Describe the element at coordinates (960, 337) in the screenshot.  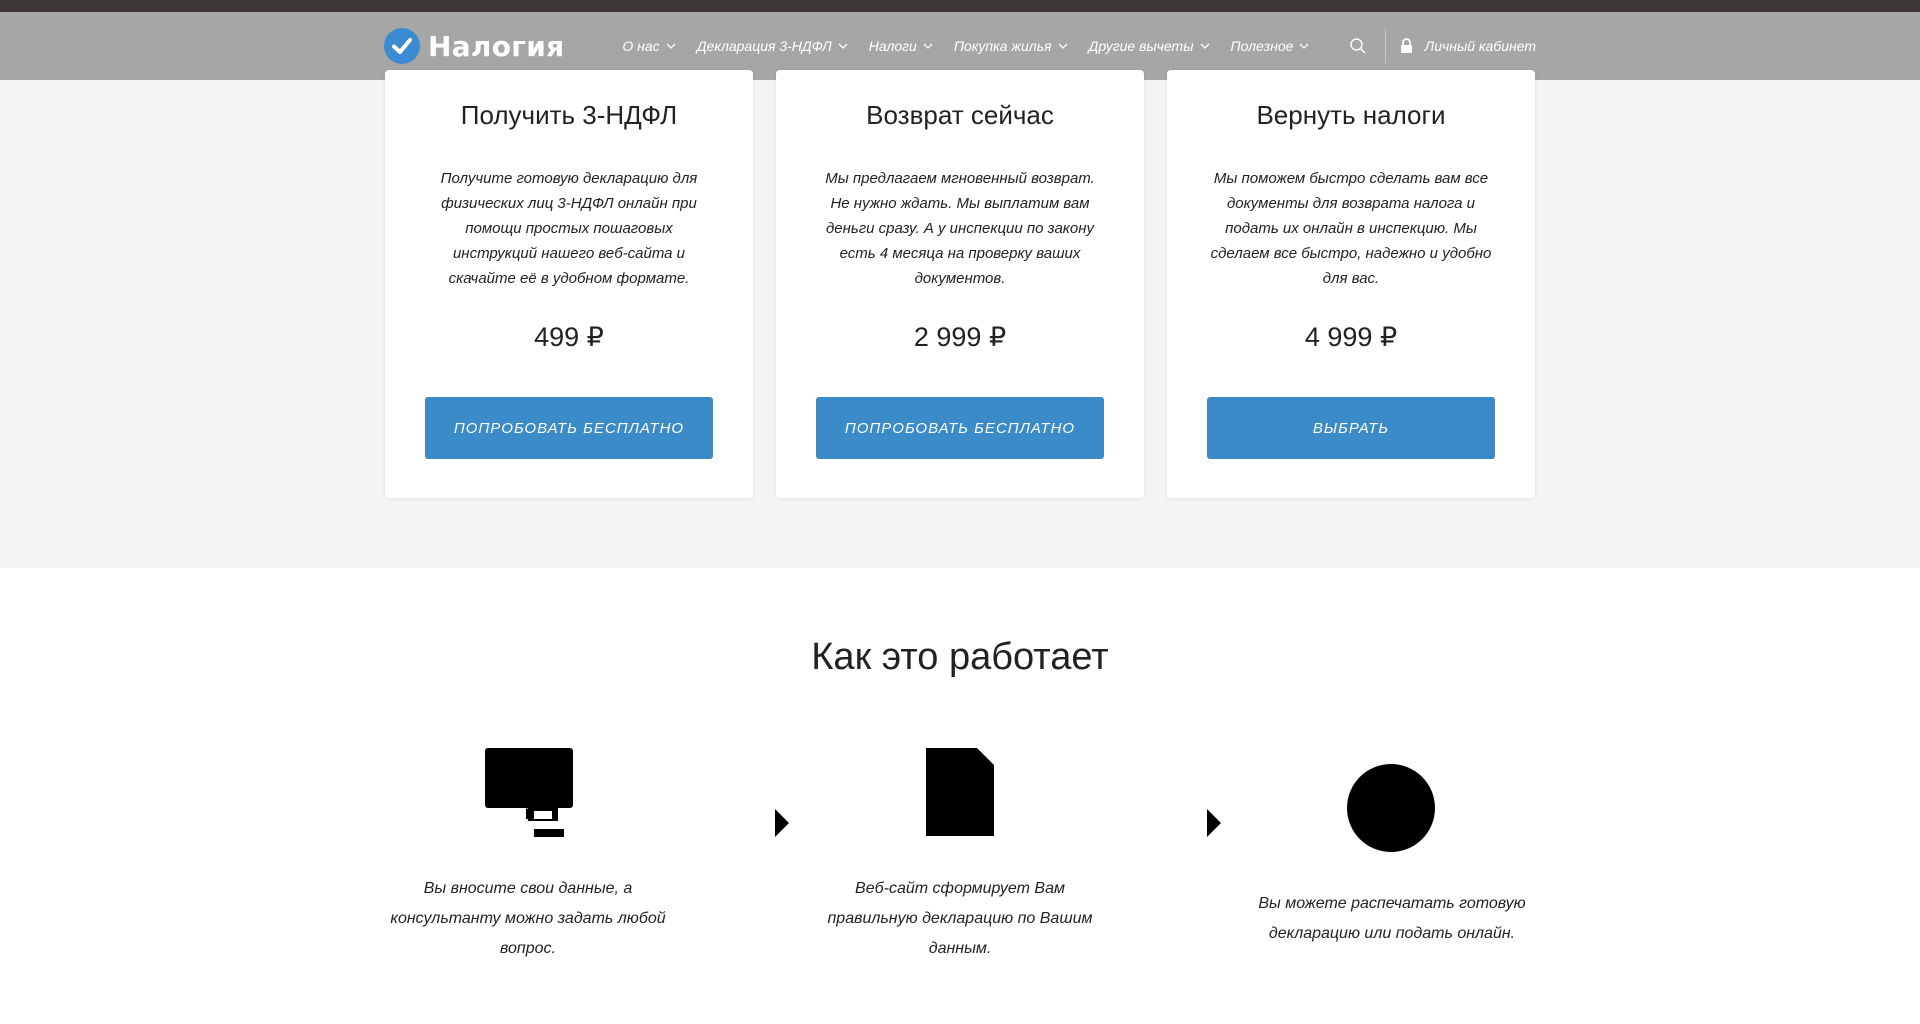
I see `card-price: 2 999 ₽` at that location.